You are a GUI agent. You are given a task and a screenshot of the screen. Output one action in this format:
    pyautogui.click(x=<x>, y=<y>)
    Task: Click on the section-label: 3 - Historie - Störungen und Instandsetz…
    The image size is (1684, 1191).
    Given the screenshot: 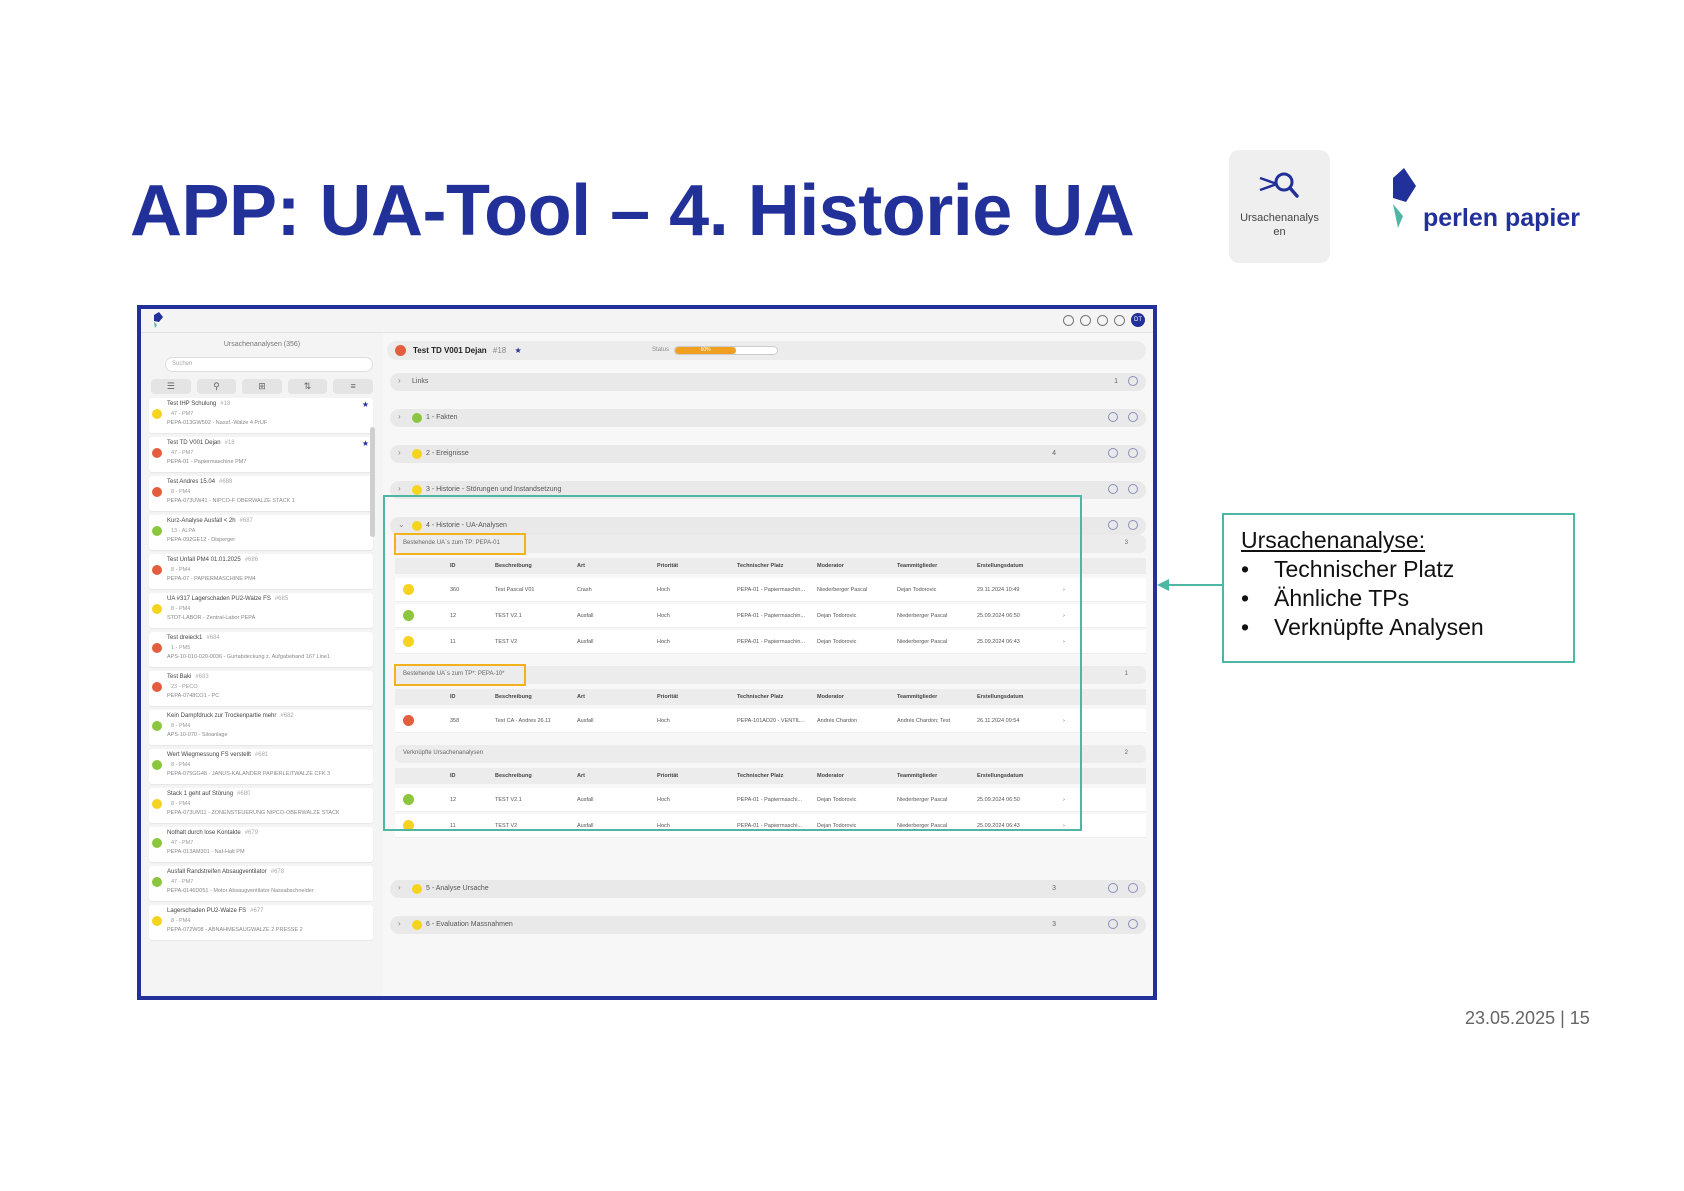 What is the action you would take?
    pyautogui.click(x=494, y=489)
    